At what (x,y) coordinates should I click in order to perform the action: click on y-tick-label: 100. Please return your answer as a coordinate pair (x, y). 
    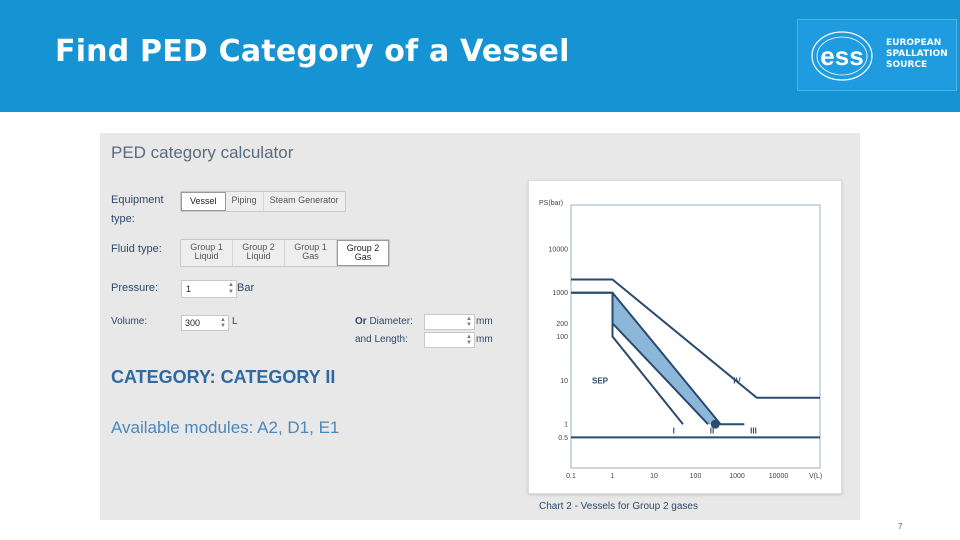
    Looking at the image, I should click on (562, 337).